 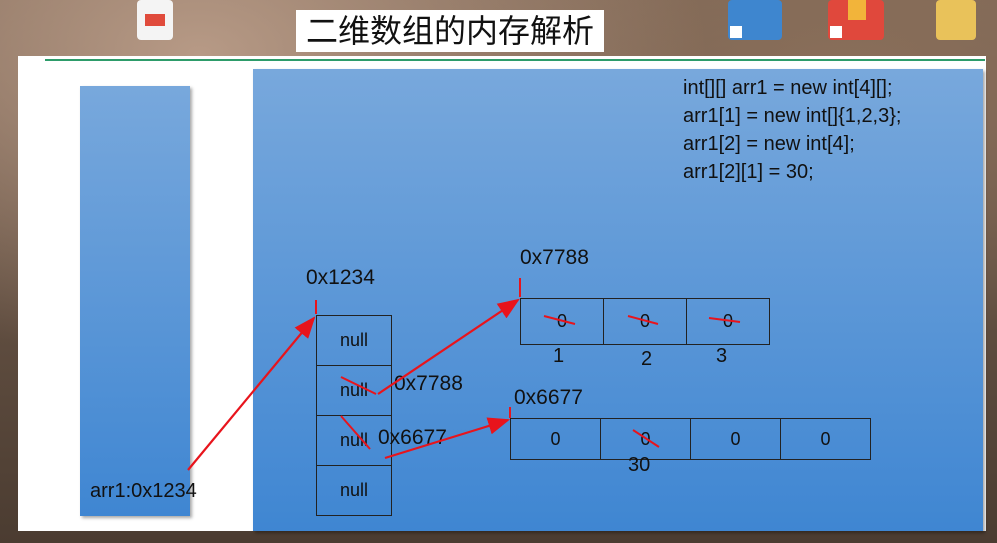 I want to click on updated-value: 30, so click(x=639, y=465).